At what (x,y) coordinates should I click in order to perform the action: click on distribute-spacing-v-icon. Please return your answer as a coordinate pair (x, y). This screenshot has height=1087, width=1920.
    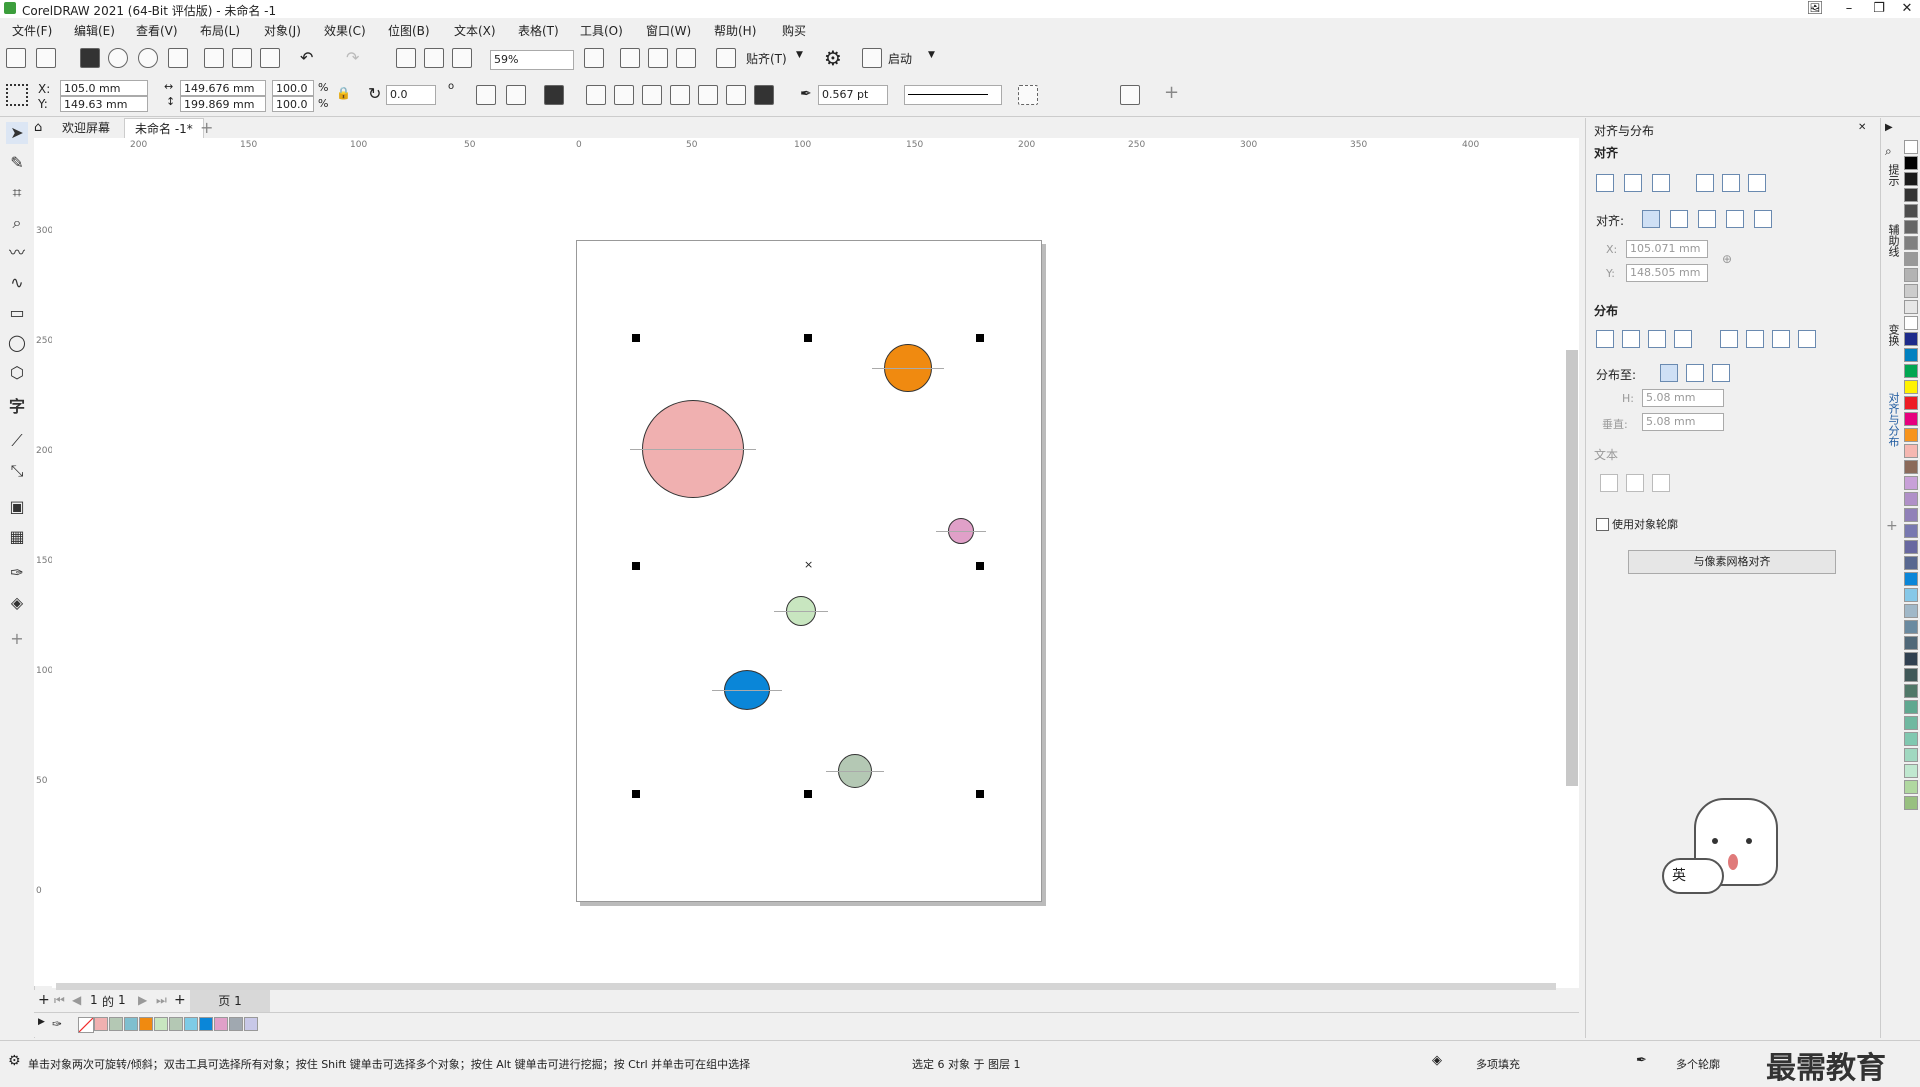
    Looking at the image, I should click on (1781, 339).